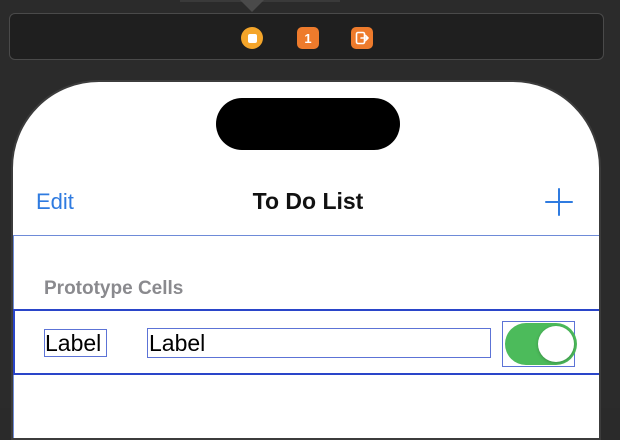 The width and height of the screenshot is (620, 440). I want to click on view-controller-icon, so click(252, 38).